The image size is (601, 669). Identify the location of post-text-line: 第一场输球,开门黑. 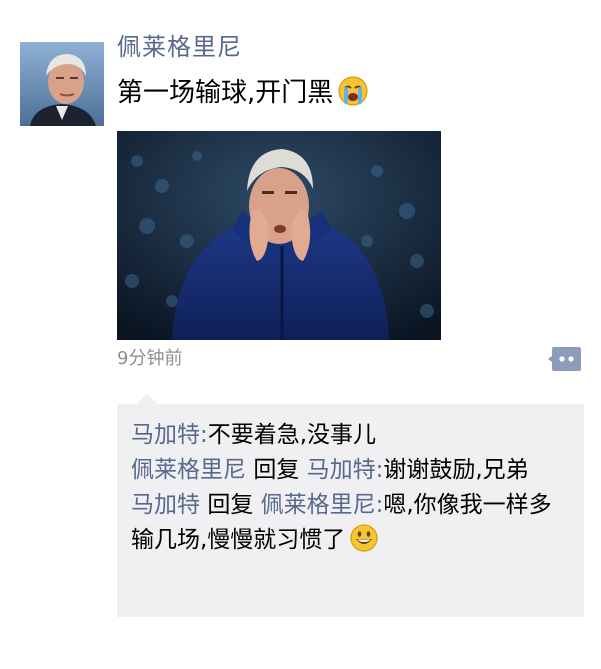
(243, 96).